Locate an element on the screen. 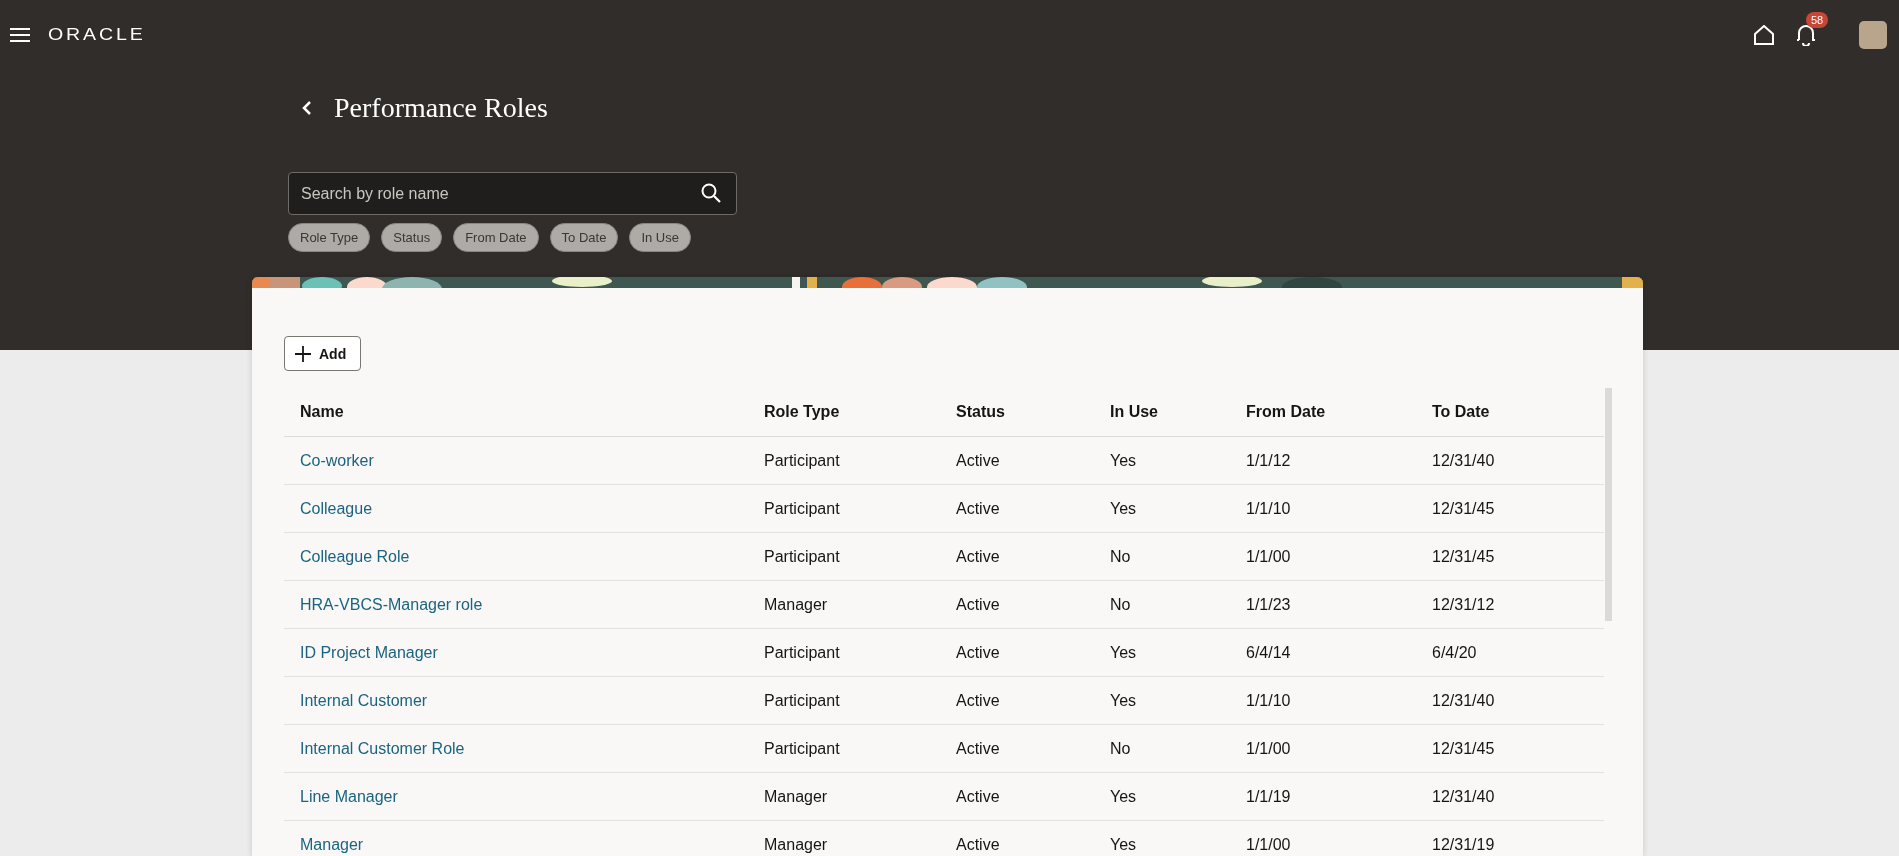 The height and width of the screenshot is (856, 1899). role-name-link: Manager is located at coordinates (332, 844).